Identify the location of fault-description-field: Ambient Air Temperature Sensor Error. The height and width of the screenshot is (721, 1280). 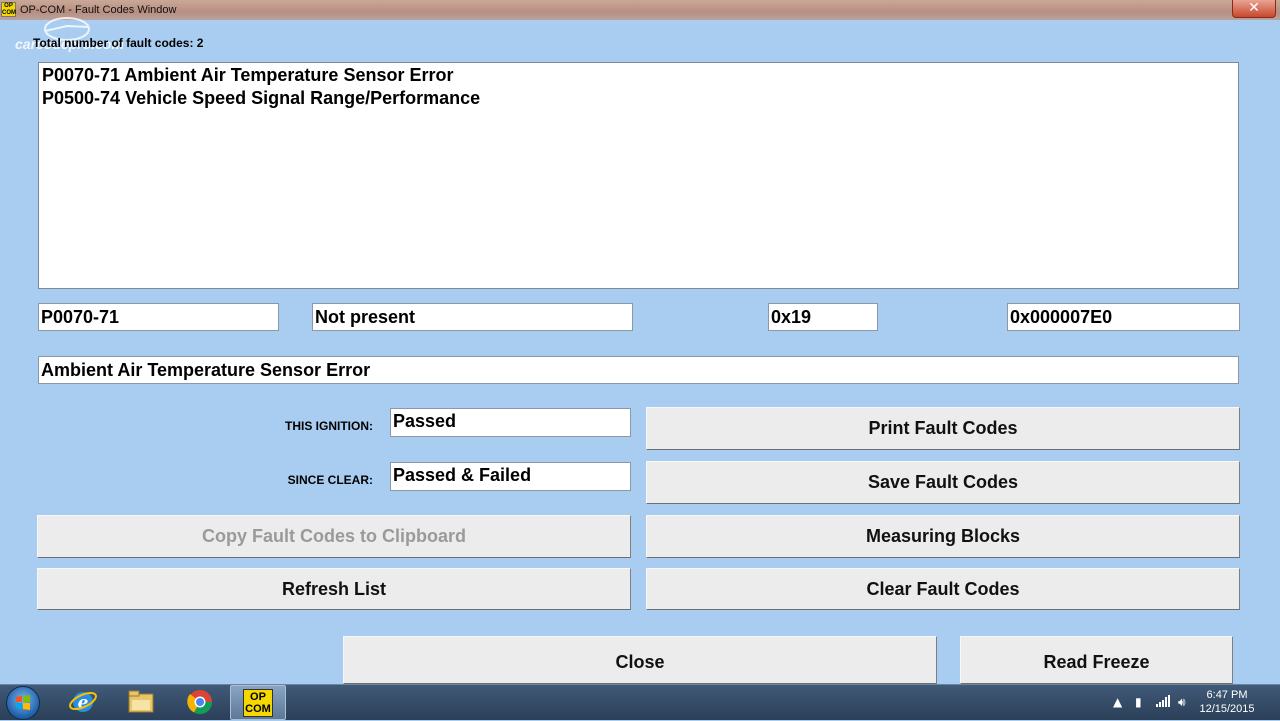
(638, 370).